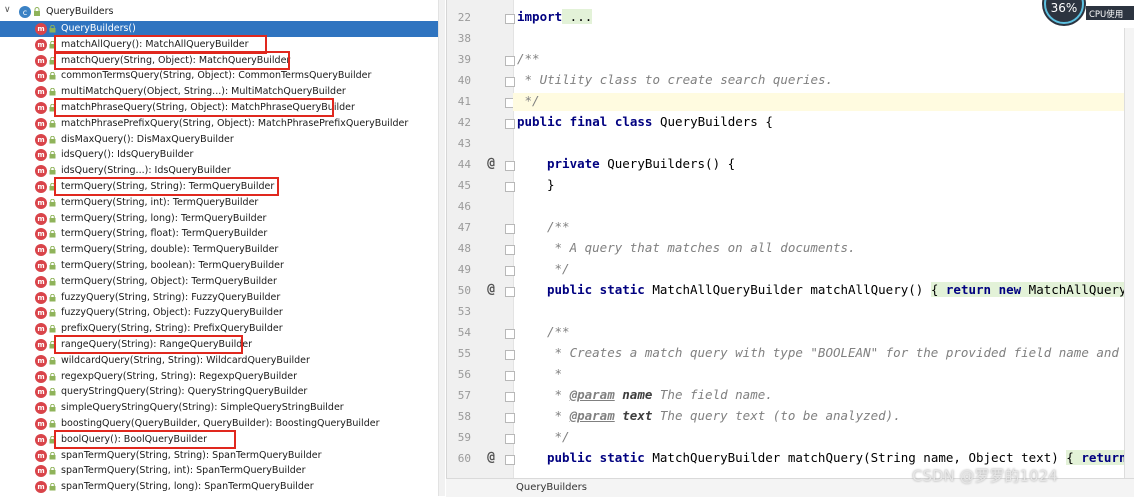  I want to click on code-line: * @param name The field name., so click(645, 396).